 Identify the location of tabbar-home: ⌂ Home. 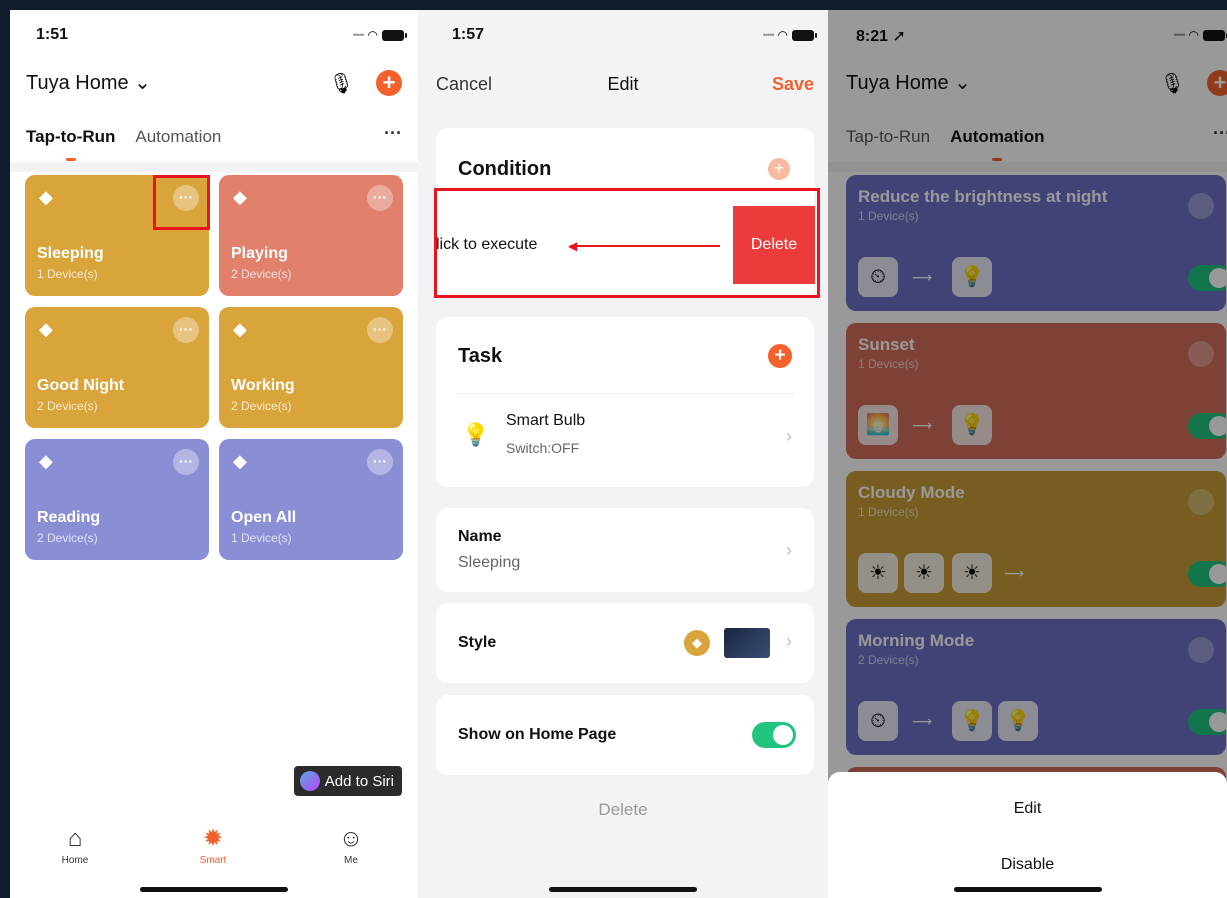
(75, 844).